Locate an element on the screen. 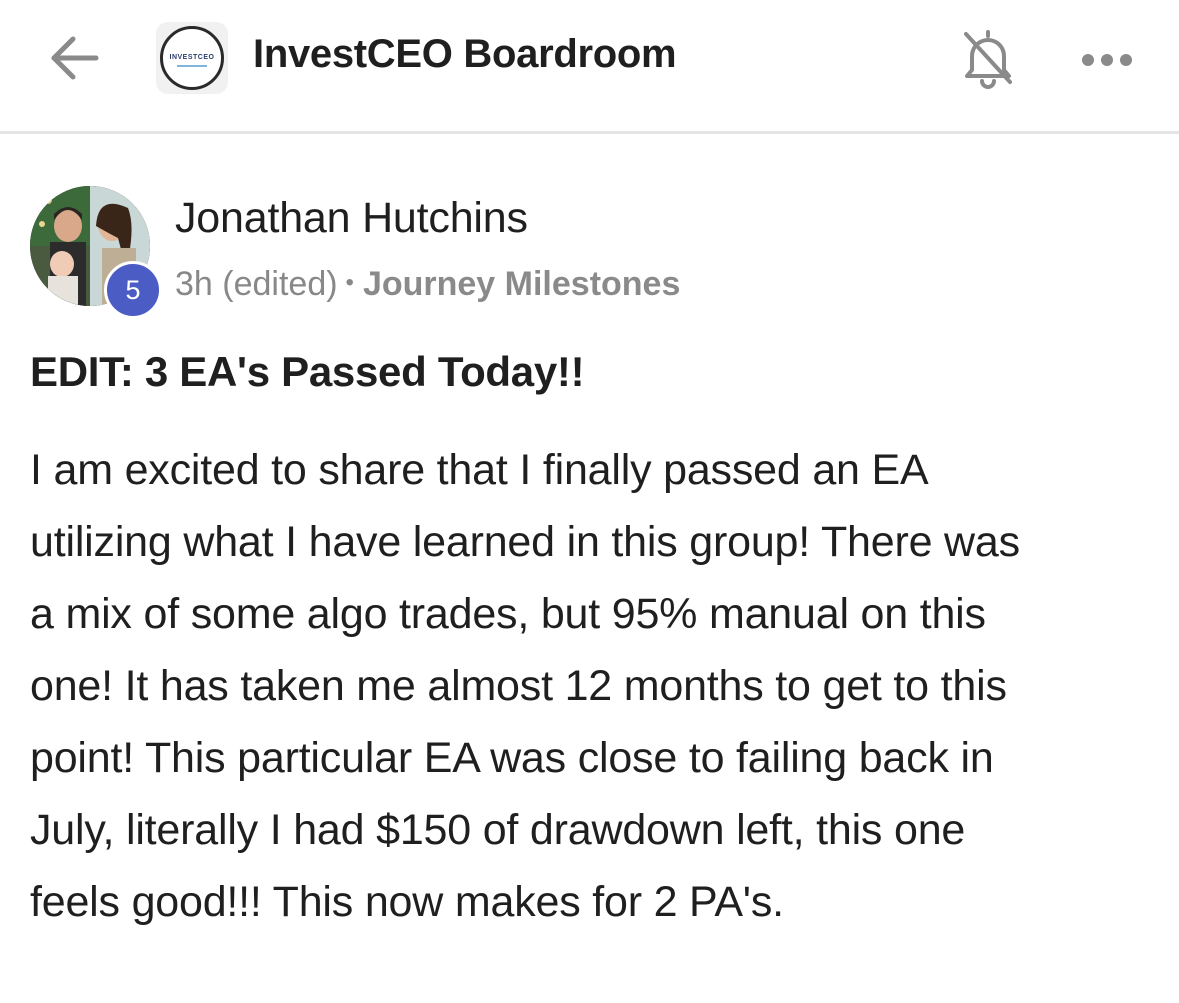  more-options-button is located at coordinates (1107, 60).